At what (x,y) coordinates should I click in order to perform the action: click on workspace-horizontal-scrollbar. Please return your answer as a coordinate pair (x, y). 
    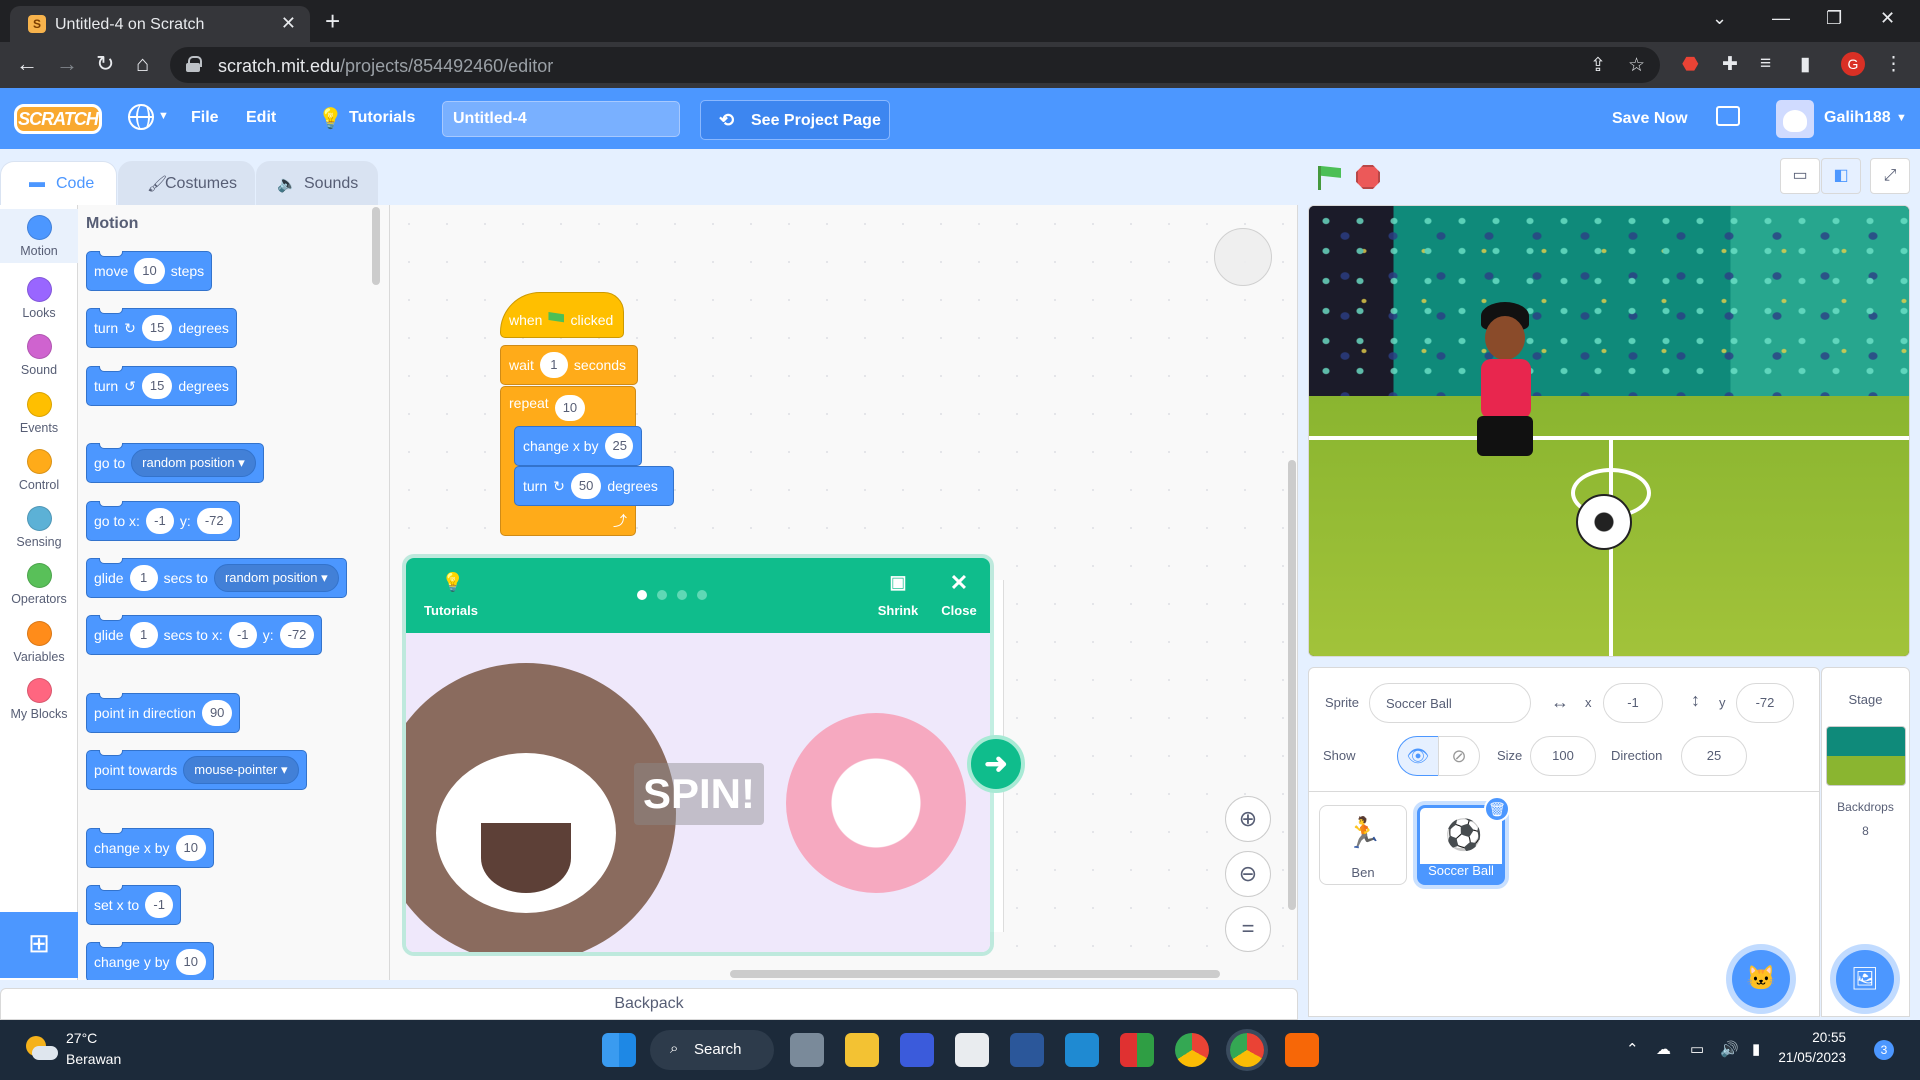
    Looking at the image, I should click on (975, 974).